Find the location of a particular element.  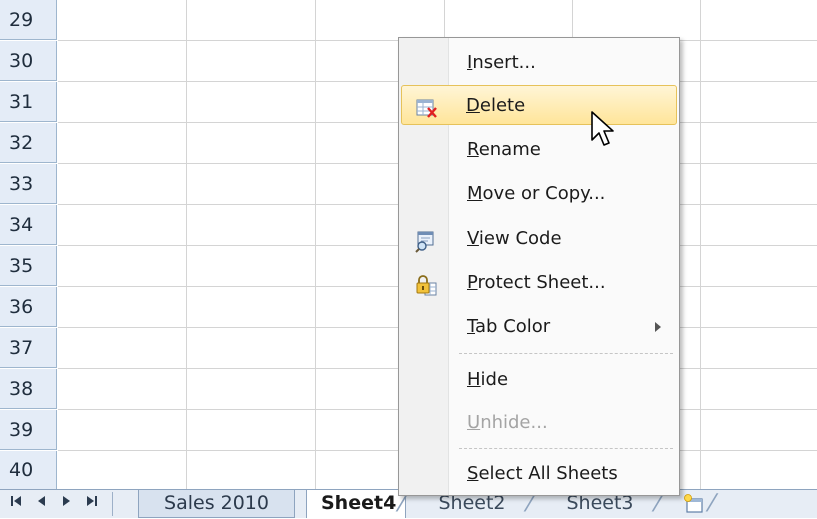

sheet-tab-sales-2010: Sales 2010 is located at coordinates (216, 504).